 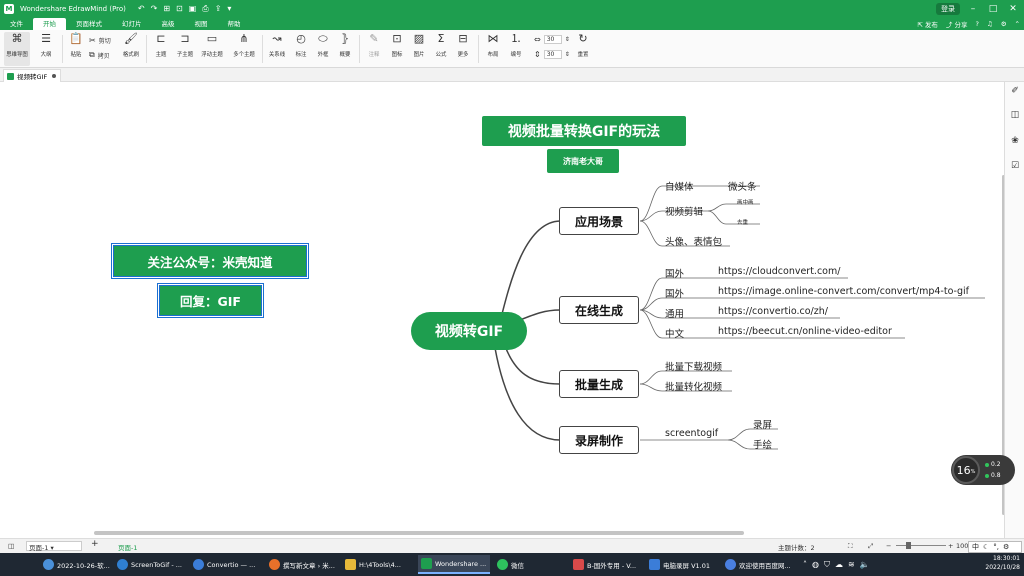 I want to click on theme-panel-icon: ◫, so click(x=1015, y=115).